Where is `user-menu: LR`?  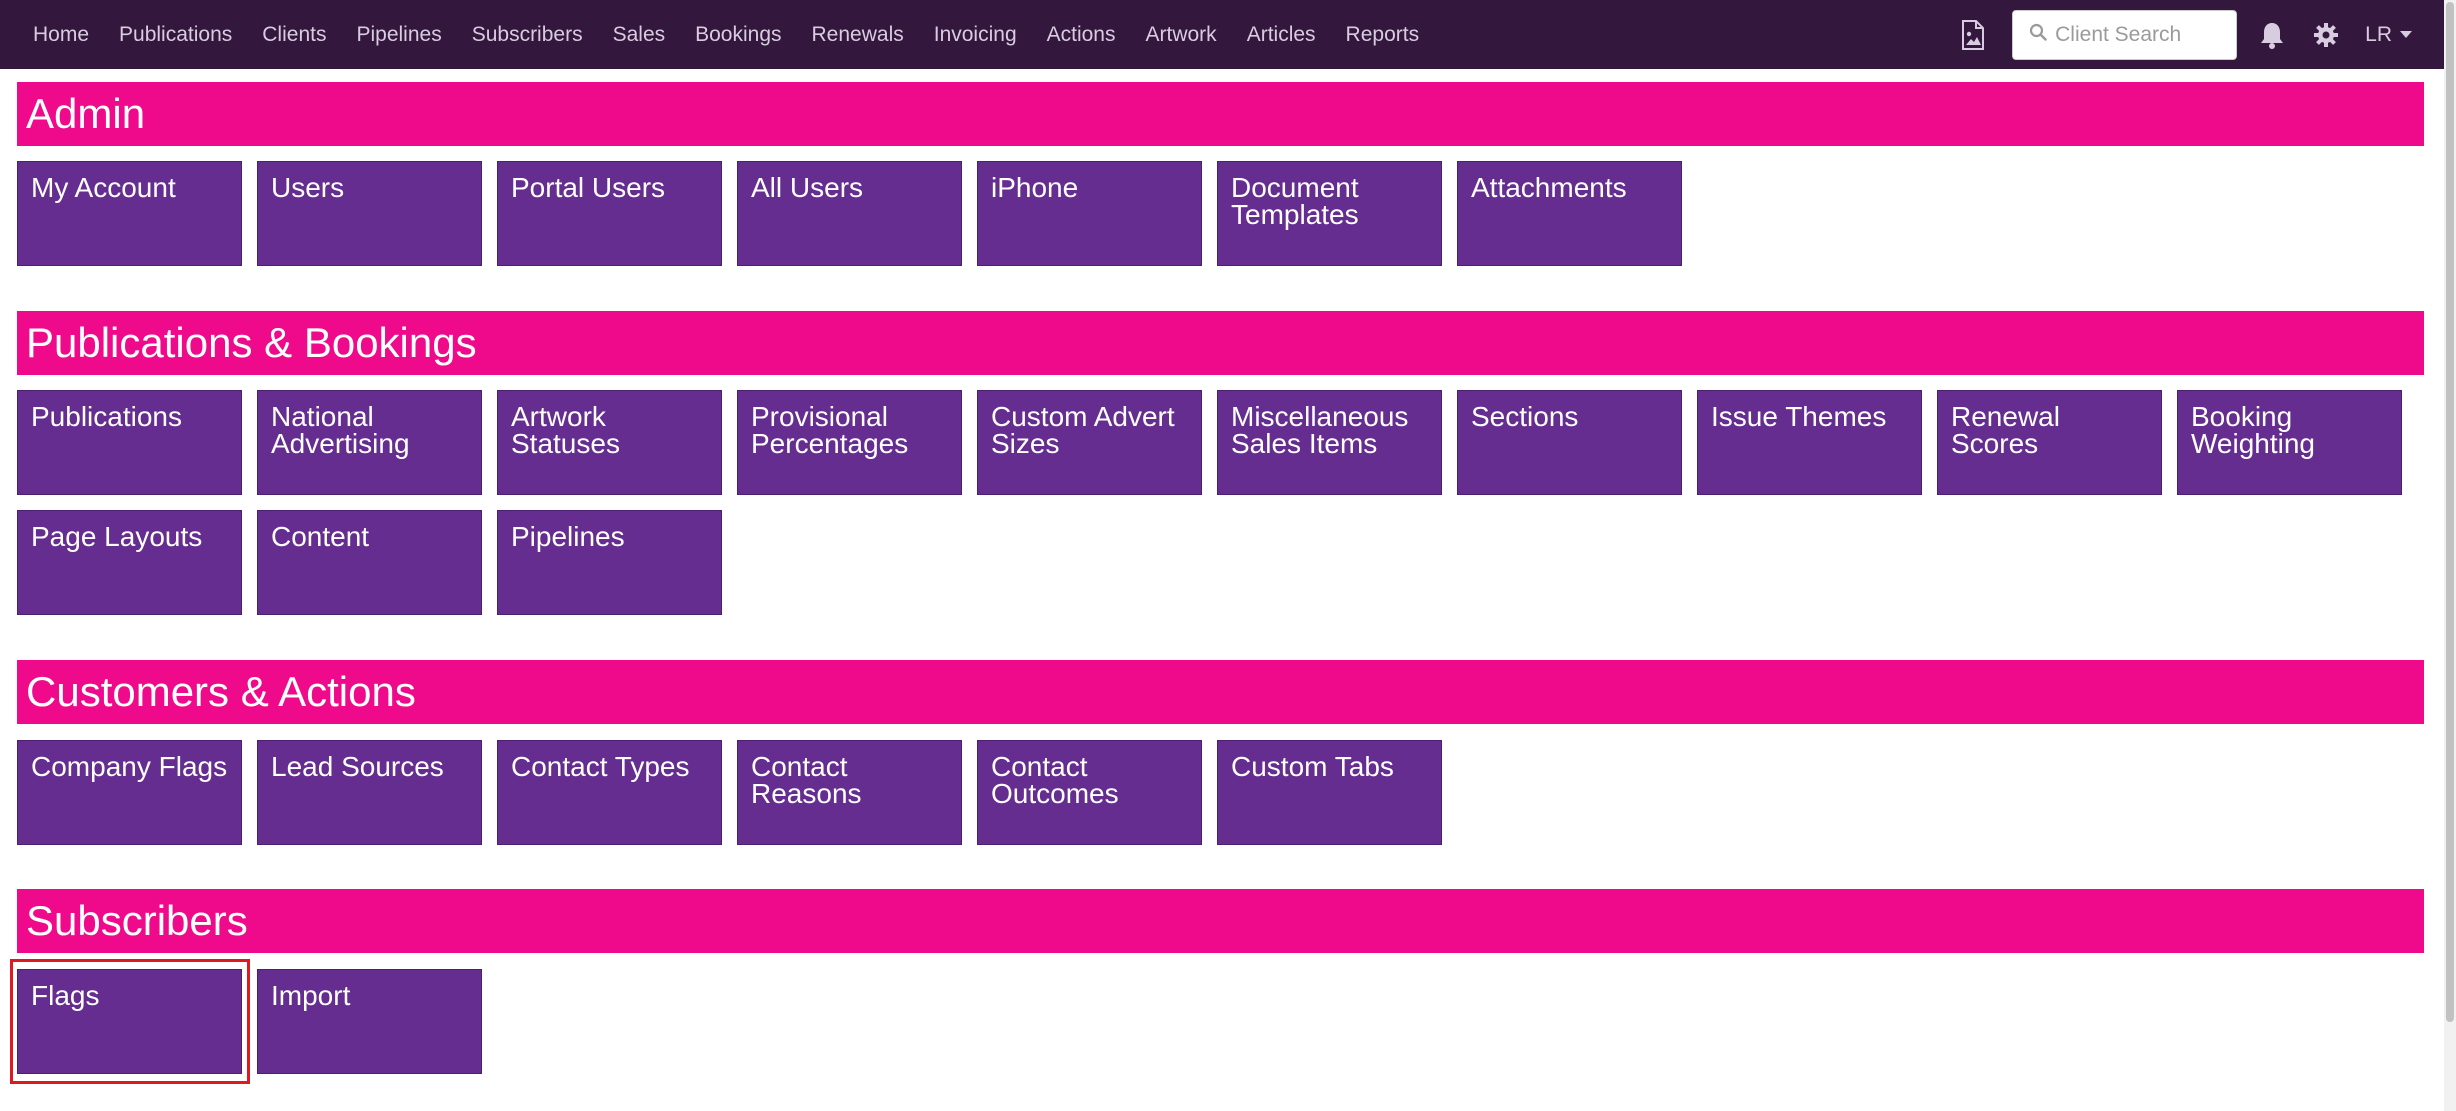
user-menu: LR is located at coordinates (2388, 35).